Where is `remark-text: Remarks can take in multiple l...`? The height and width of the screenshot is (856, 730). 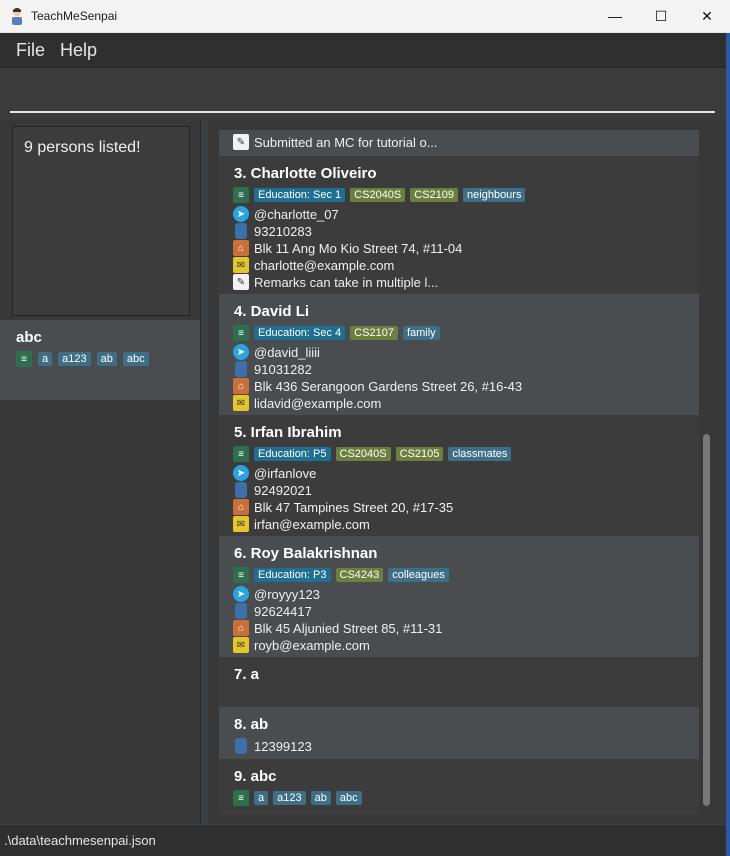 remark-text: Remarks can take in multiple l... is located at coordinates (346, 282).